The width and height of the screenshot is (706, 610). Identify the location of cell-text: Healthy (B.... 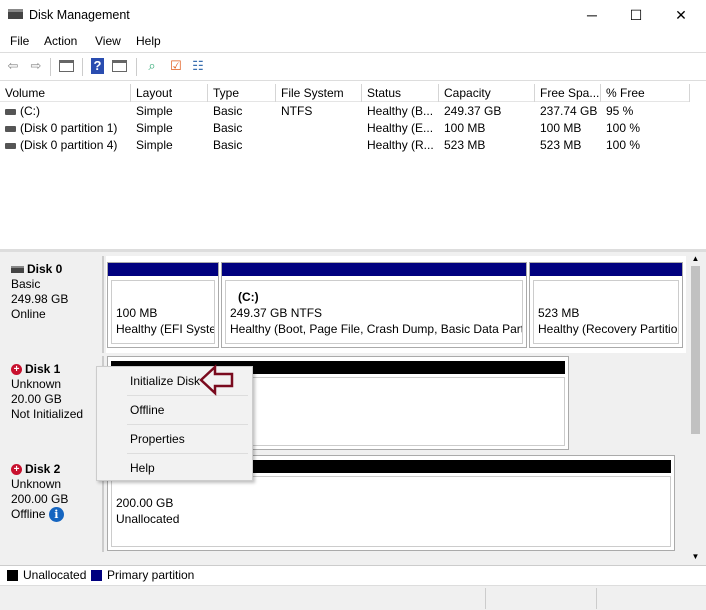
(400, 111).